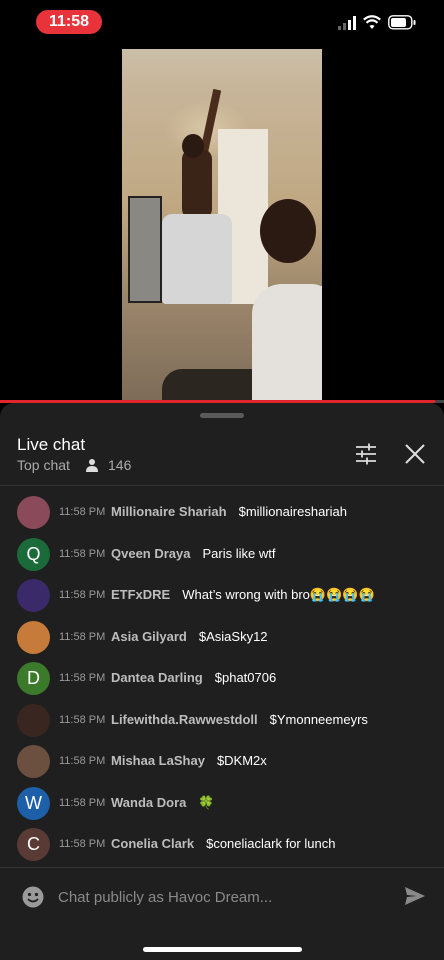 This screenshot has height=960, width=444. Describe the element at coordinates (372, 22) in the screenshot. I see `wifi-icon` at that location.